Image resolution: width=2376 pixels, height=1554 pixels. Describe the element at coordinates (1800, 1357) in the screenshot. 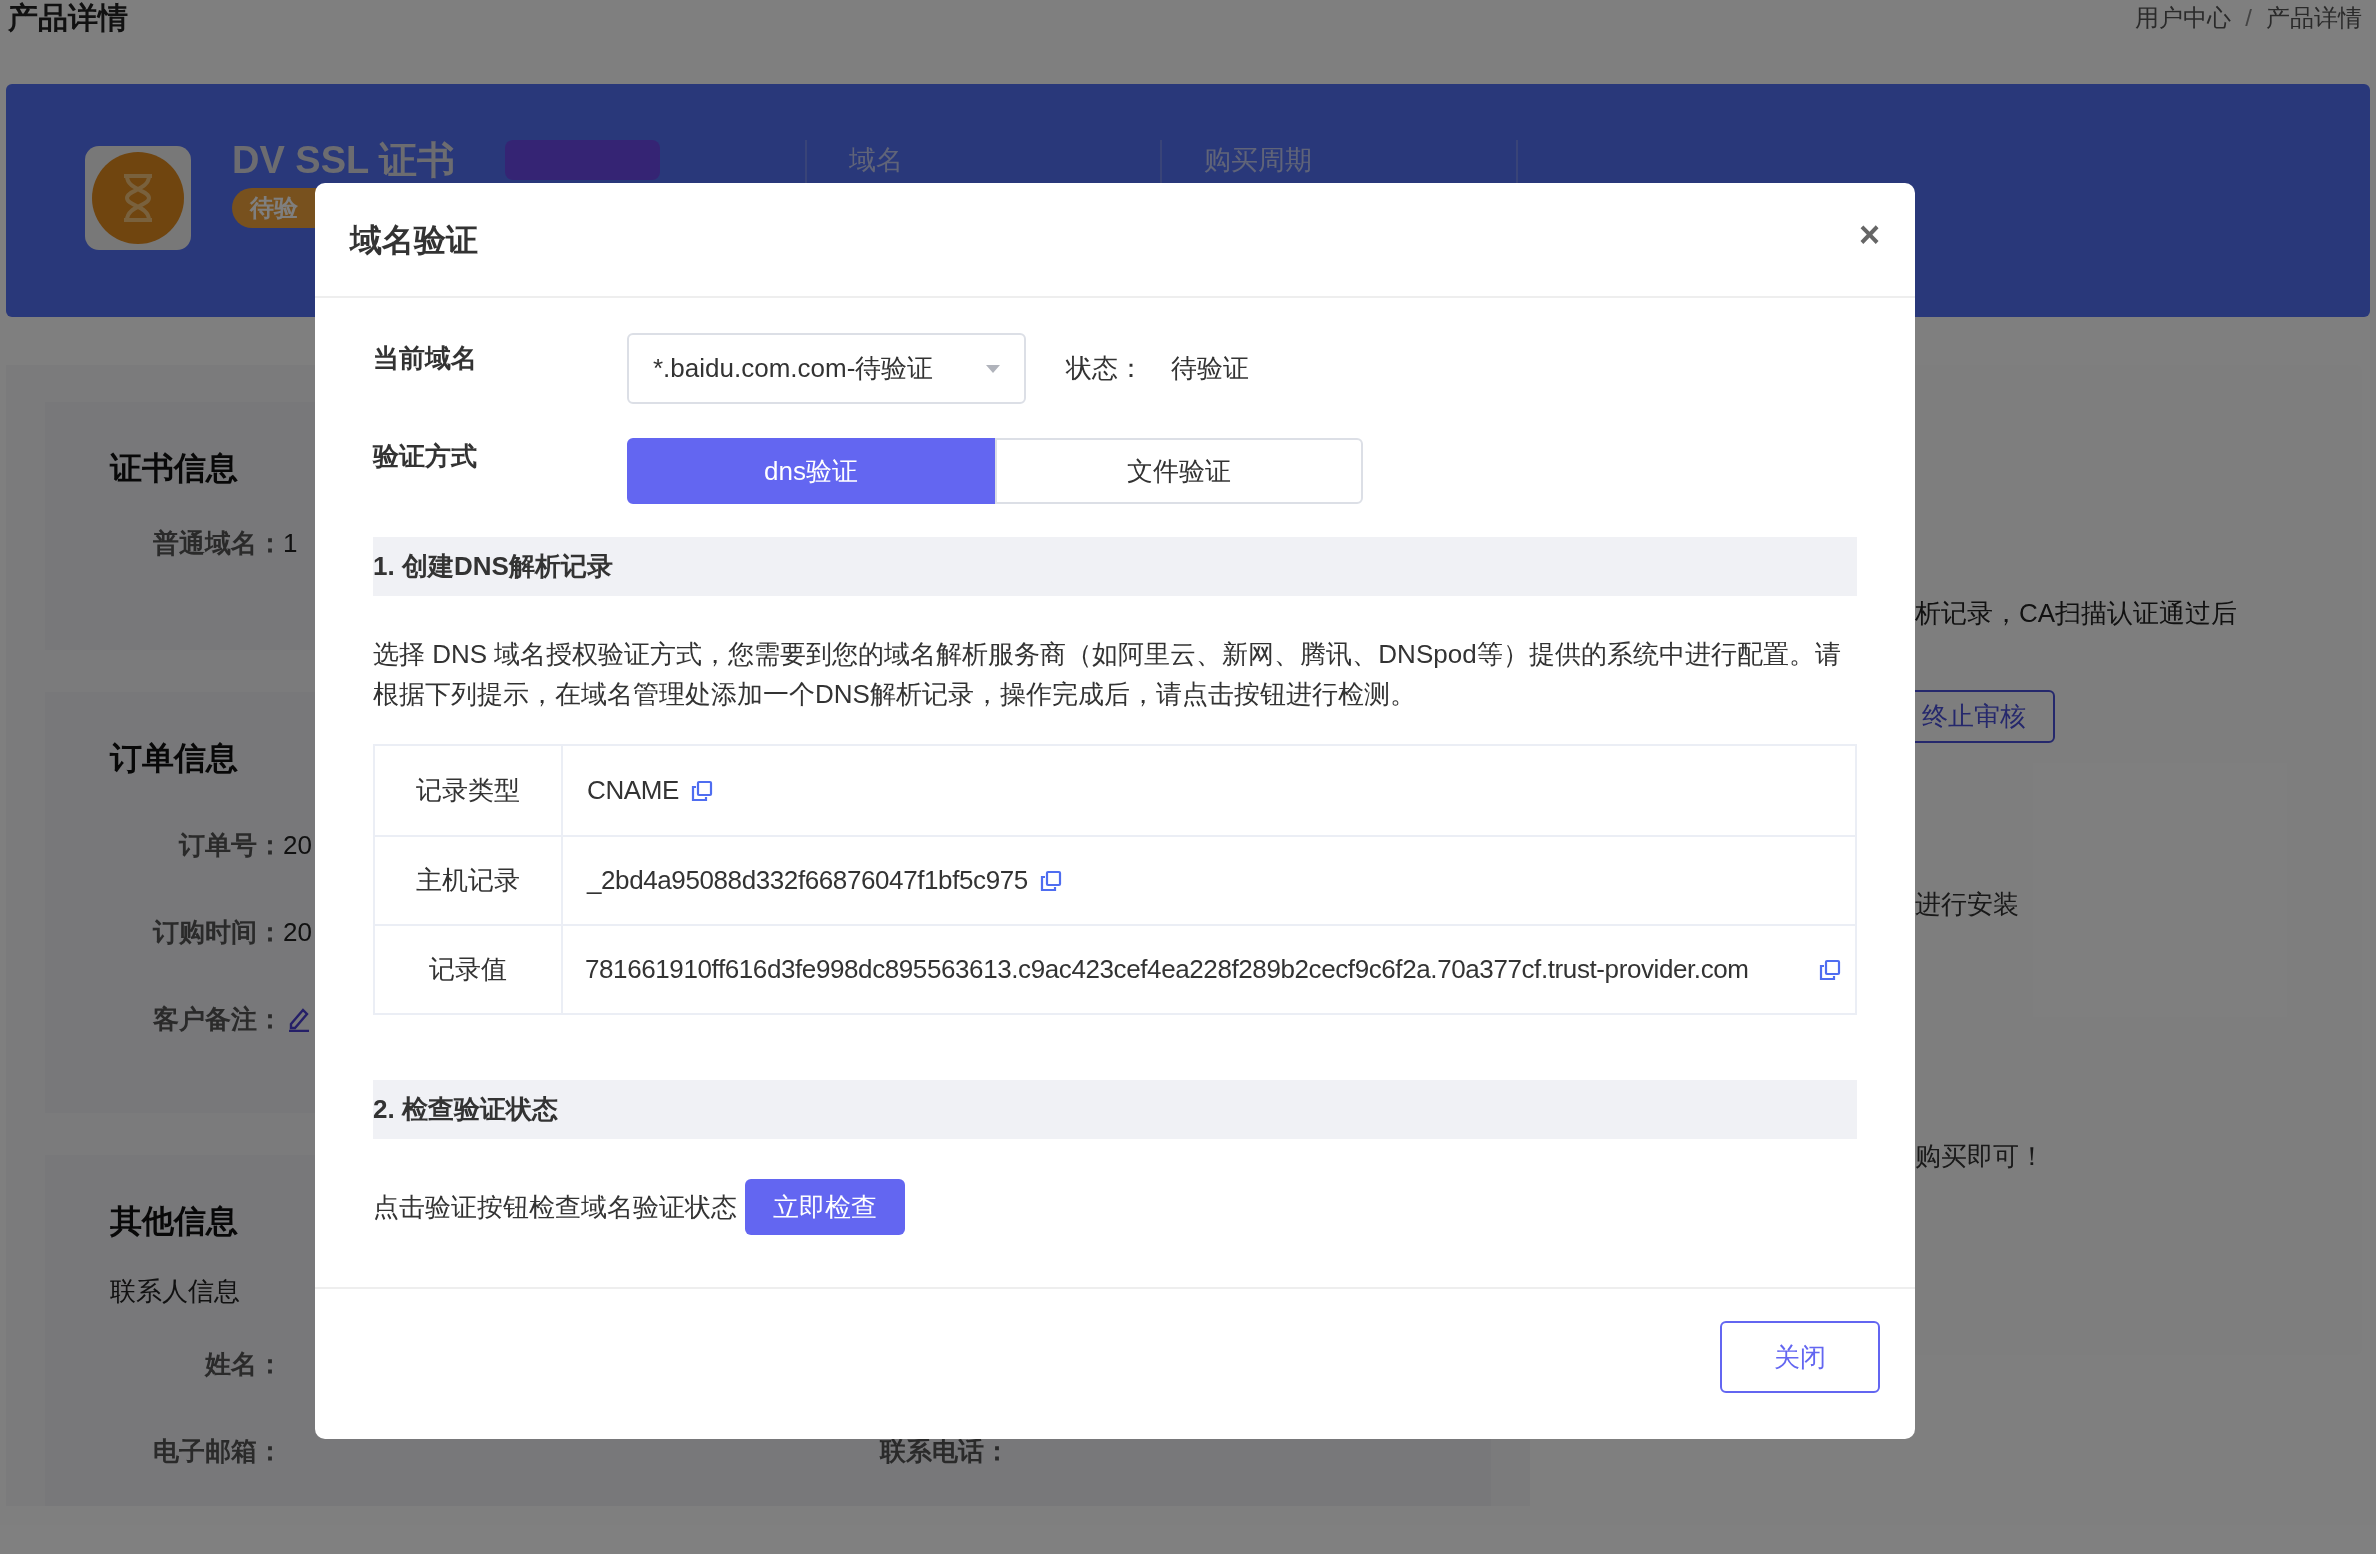

I see `close-dialog-button: 关闭` at that location.